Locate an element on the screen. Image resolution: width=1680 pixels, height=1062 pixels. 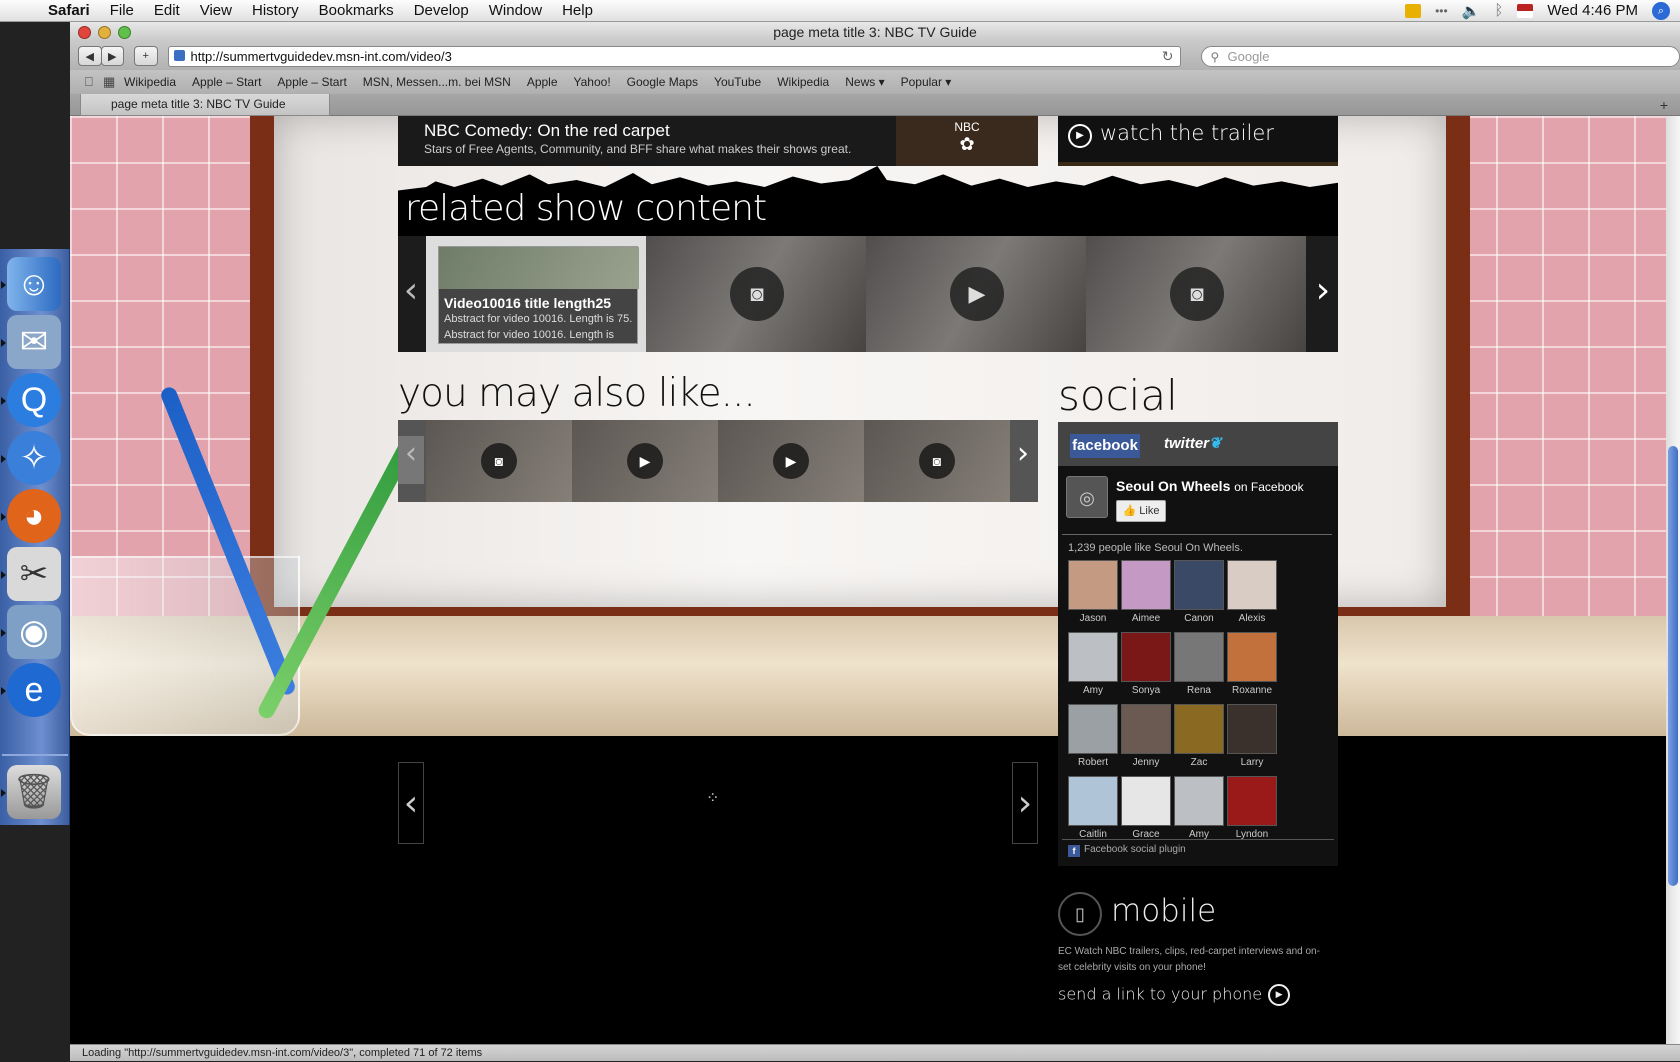
page-logo: ◎ is located at coordinates (1087, 497).